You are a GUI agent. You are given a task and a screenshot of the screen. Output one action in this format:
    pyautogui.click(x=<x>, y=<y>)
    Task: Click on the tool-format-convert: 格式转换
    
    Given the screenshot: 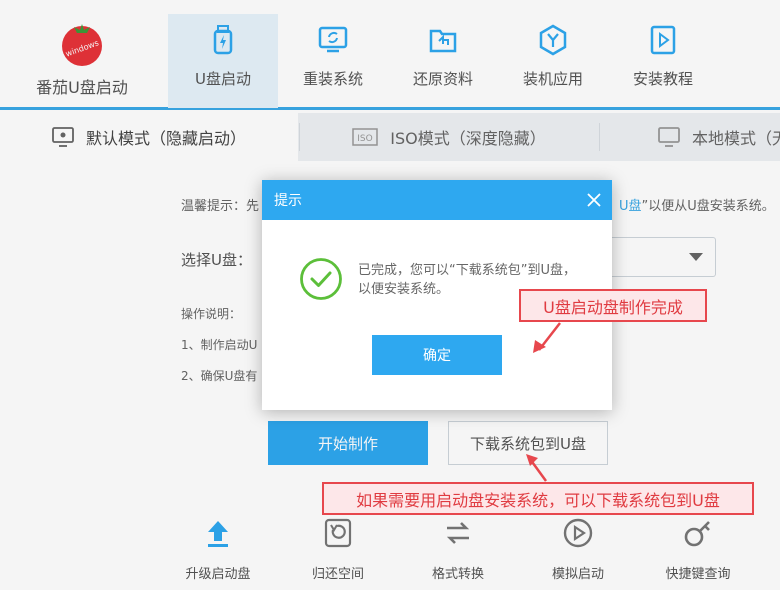 What is the action you would take?
    pyautogui.click(x=458, y=549)
    